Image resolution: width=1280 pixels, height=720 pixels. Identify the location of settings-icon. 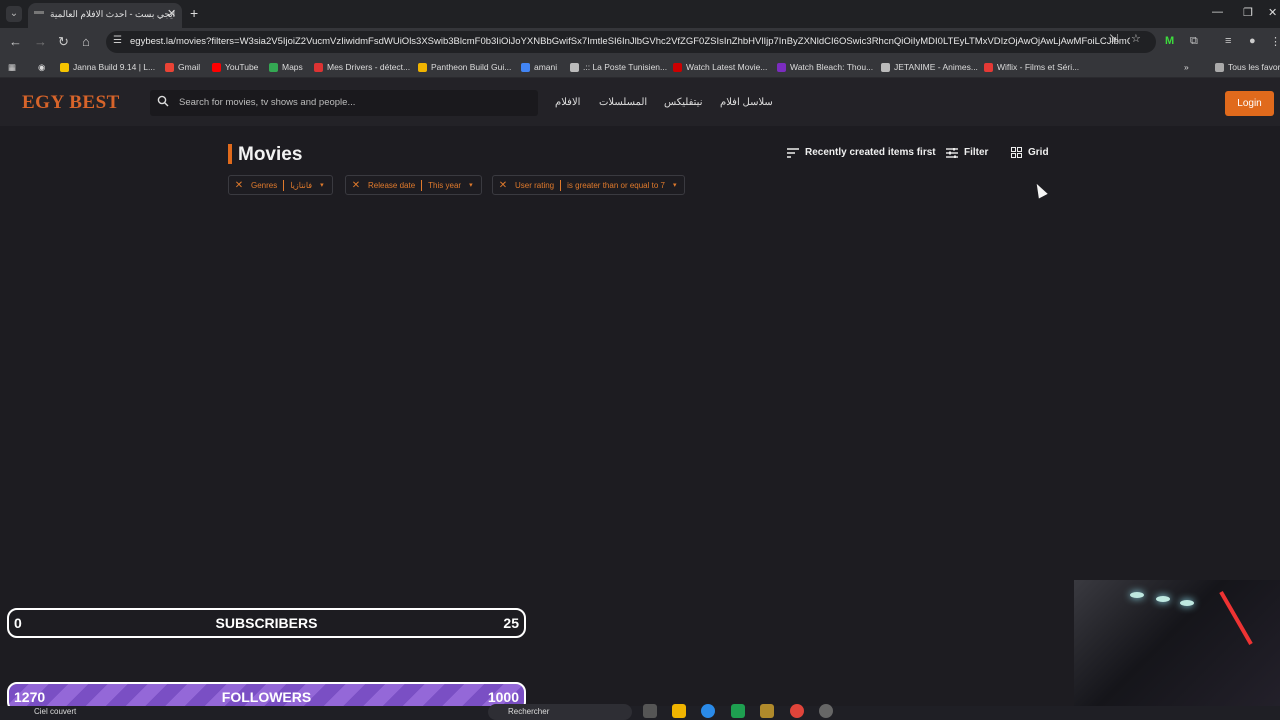
(826, 711).